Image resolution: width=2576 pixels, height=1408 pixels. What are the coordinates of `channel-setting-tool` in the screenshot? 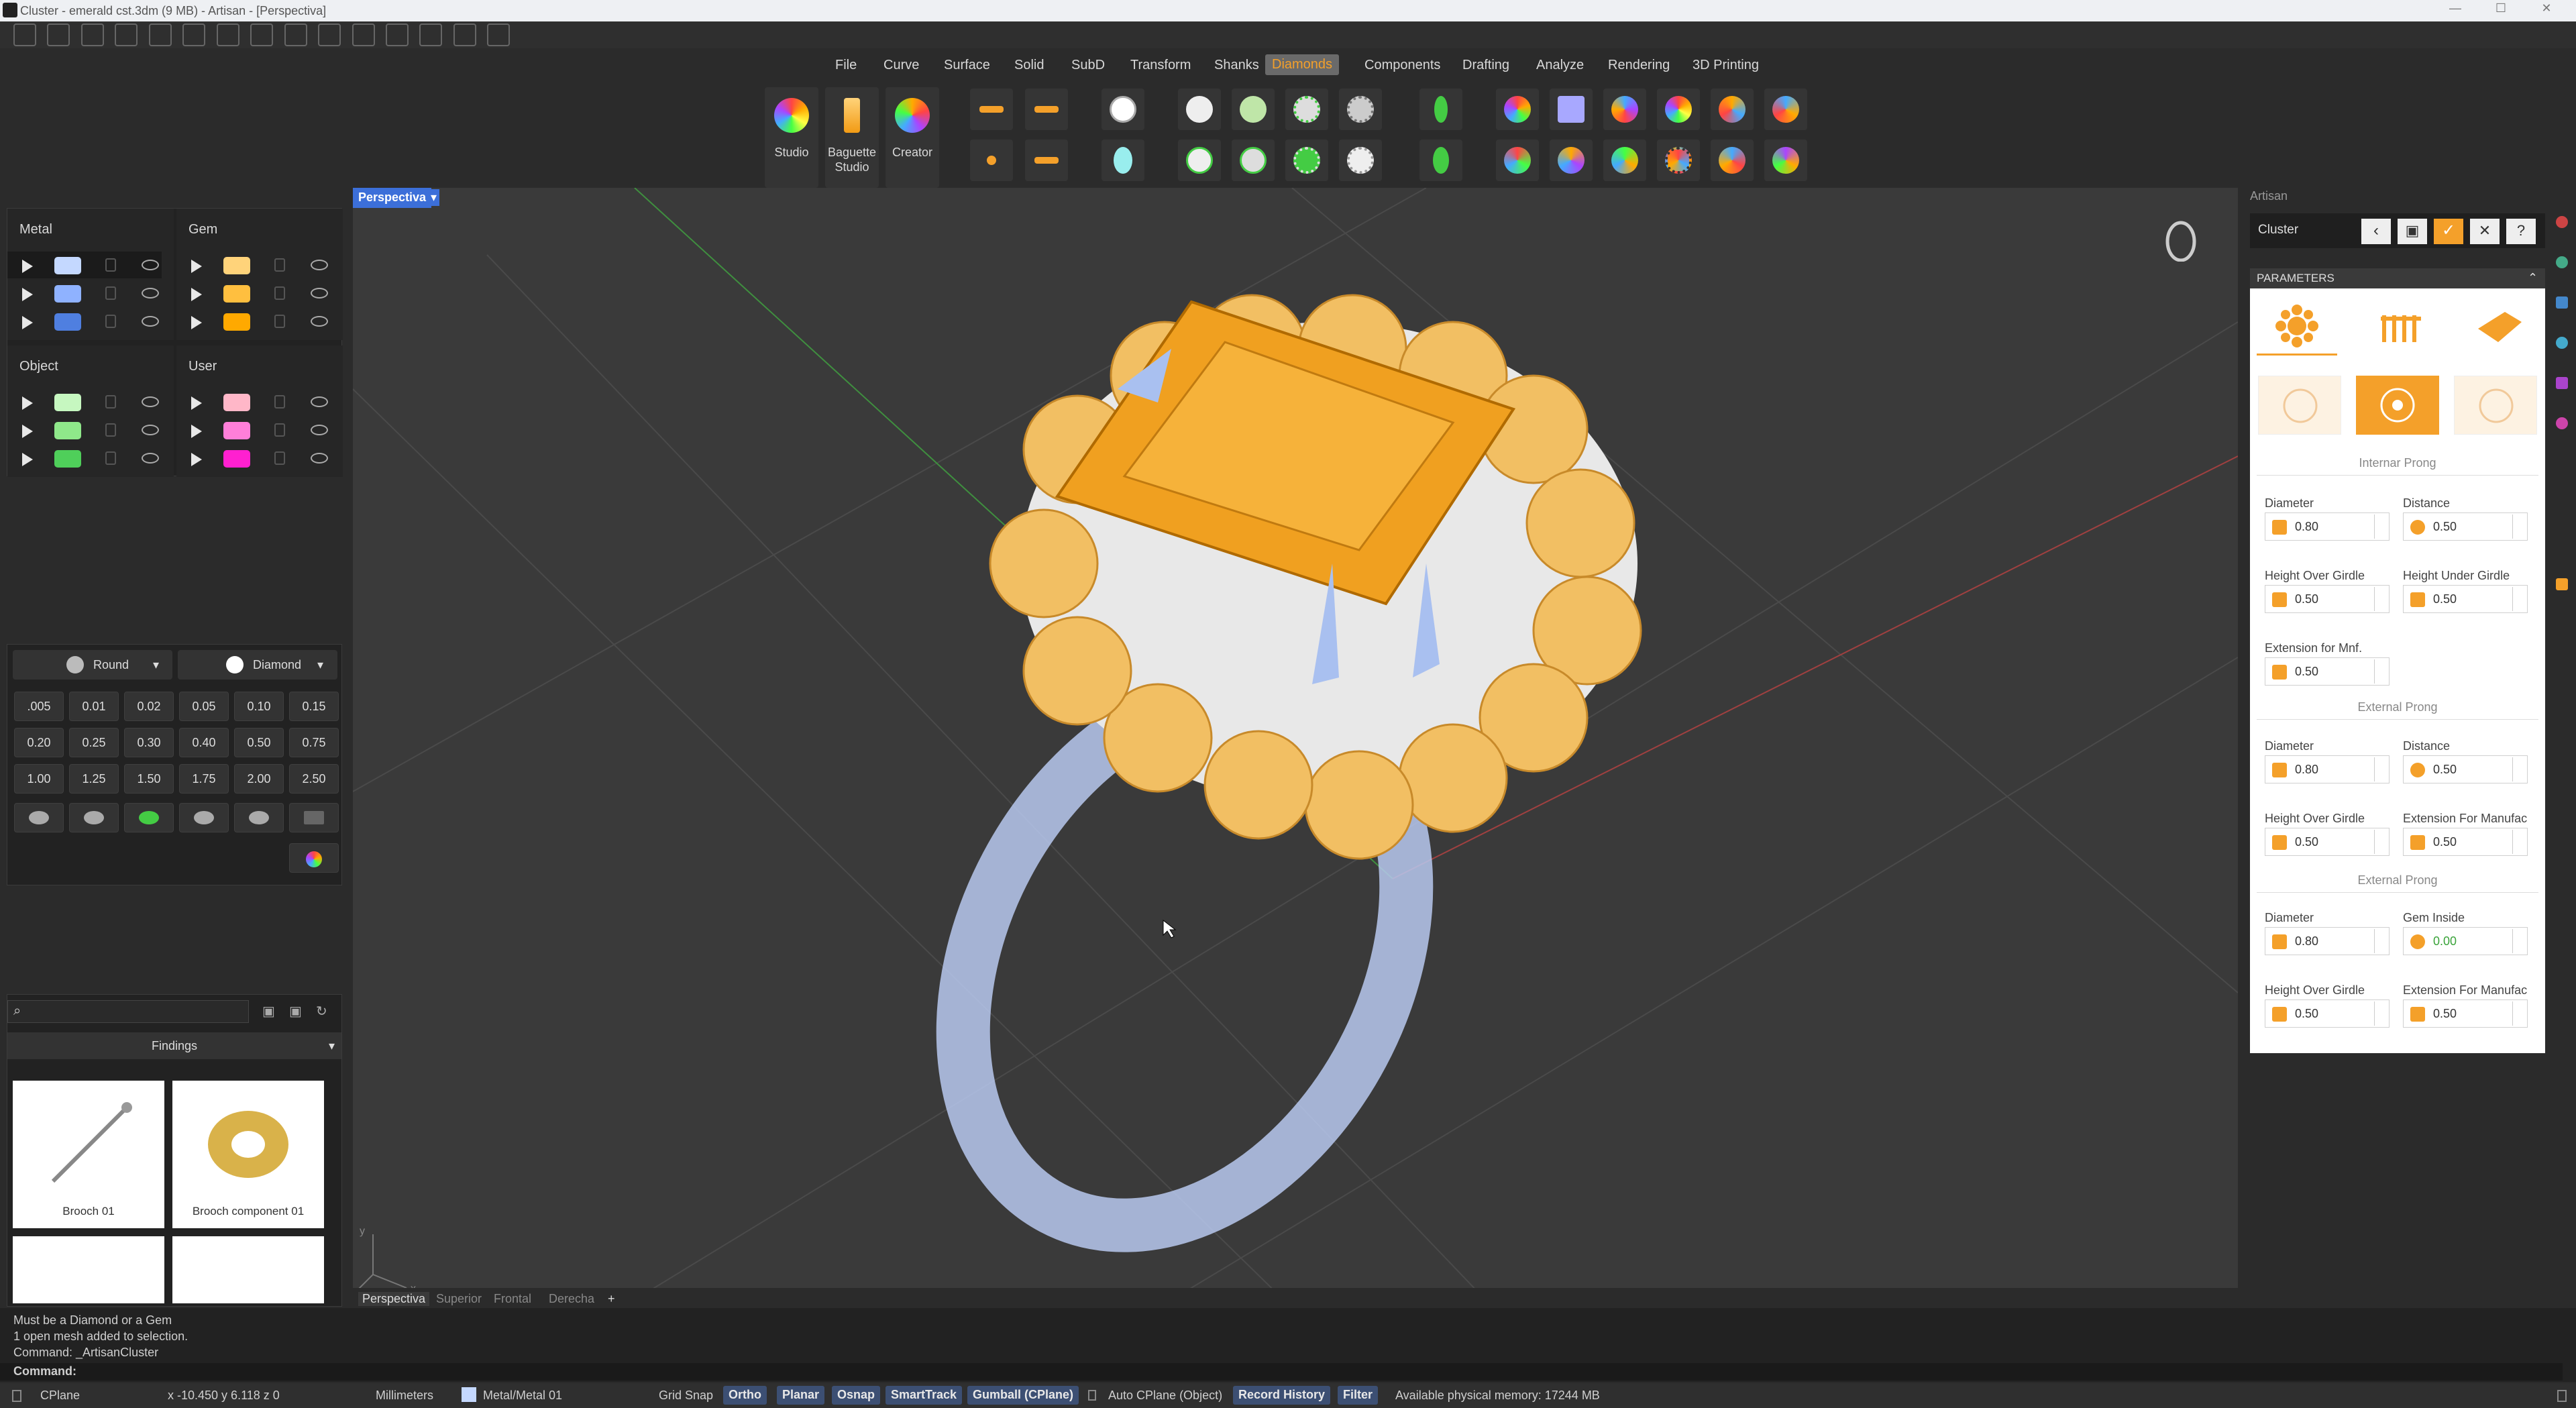 It's located at (1253, 160).